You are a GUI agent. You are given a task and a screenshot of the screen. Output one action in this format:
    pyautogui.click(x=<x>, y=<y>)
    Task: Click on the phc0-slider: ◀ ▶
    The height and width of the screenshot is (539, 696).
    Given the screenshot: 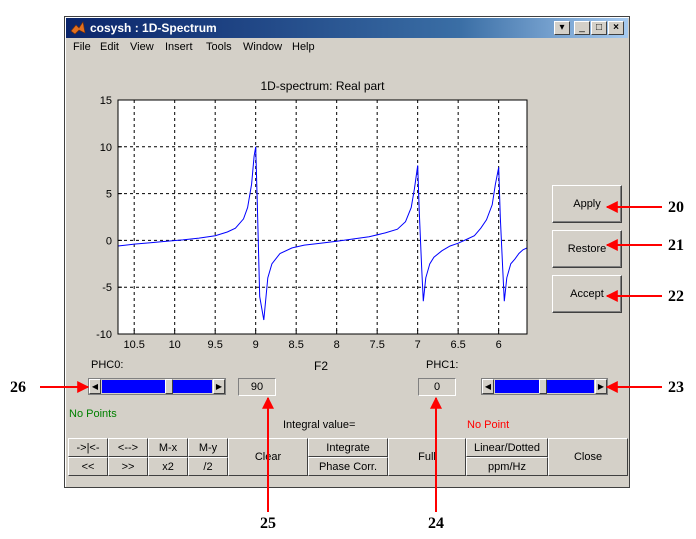 What is the action you would take?
    pyautogui.click(x=157, y=386)
    